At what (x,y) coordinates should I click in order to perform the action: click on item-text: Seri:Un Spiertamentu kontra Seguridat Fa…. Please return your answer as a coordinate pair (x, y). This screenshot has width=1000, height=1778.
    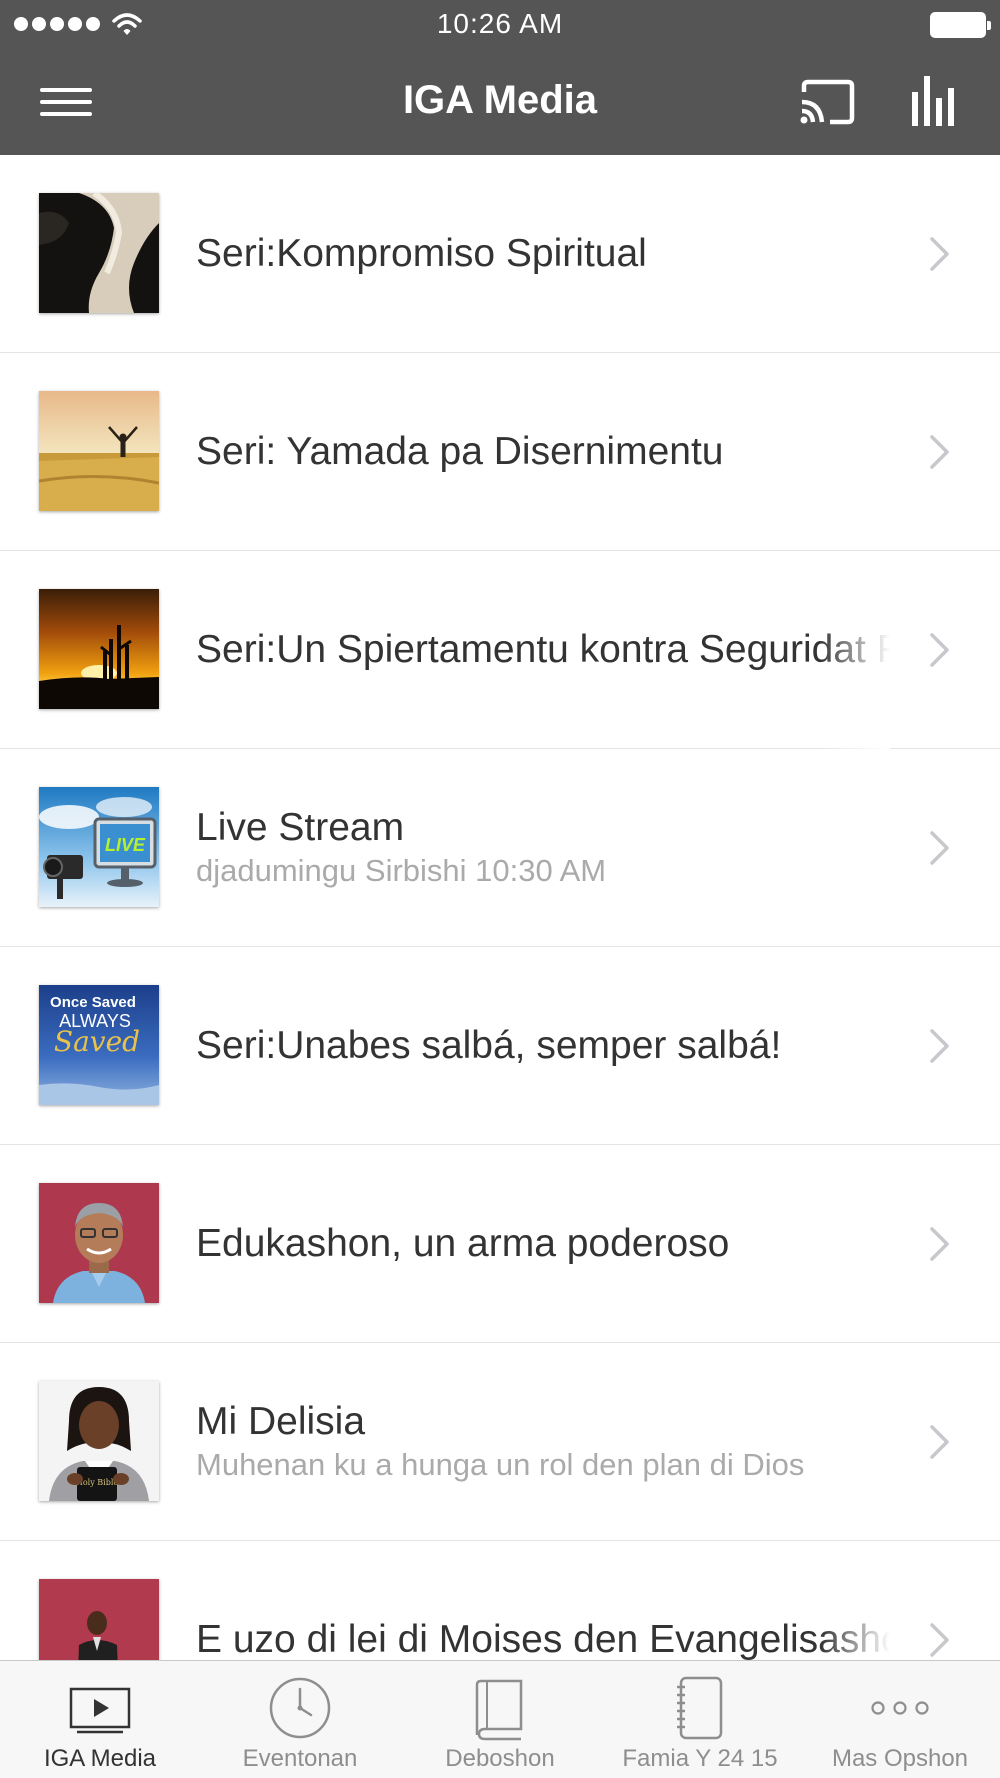
    Looking at the image, I should click on (543, 650).